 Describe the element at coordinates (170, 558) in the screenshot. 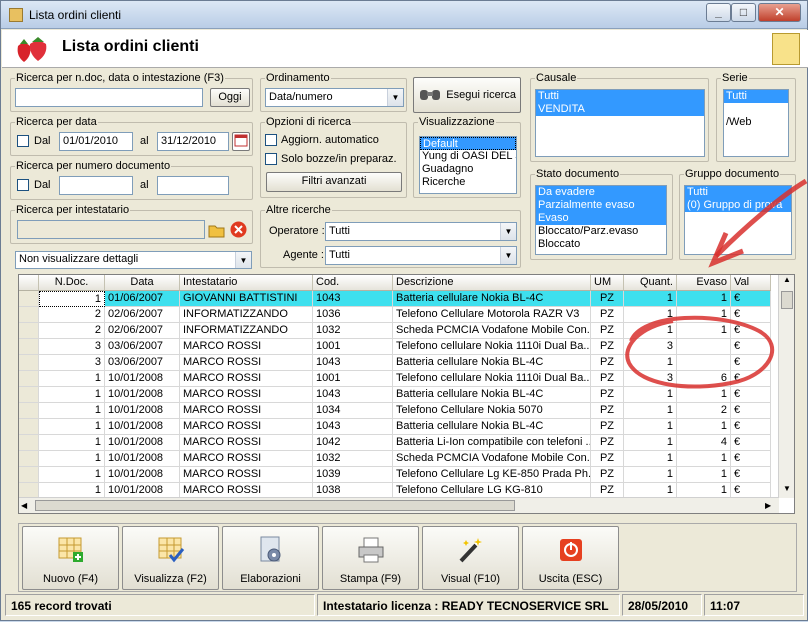

I see `visualizza-button: Visualizza (F2)` at that location.